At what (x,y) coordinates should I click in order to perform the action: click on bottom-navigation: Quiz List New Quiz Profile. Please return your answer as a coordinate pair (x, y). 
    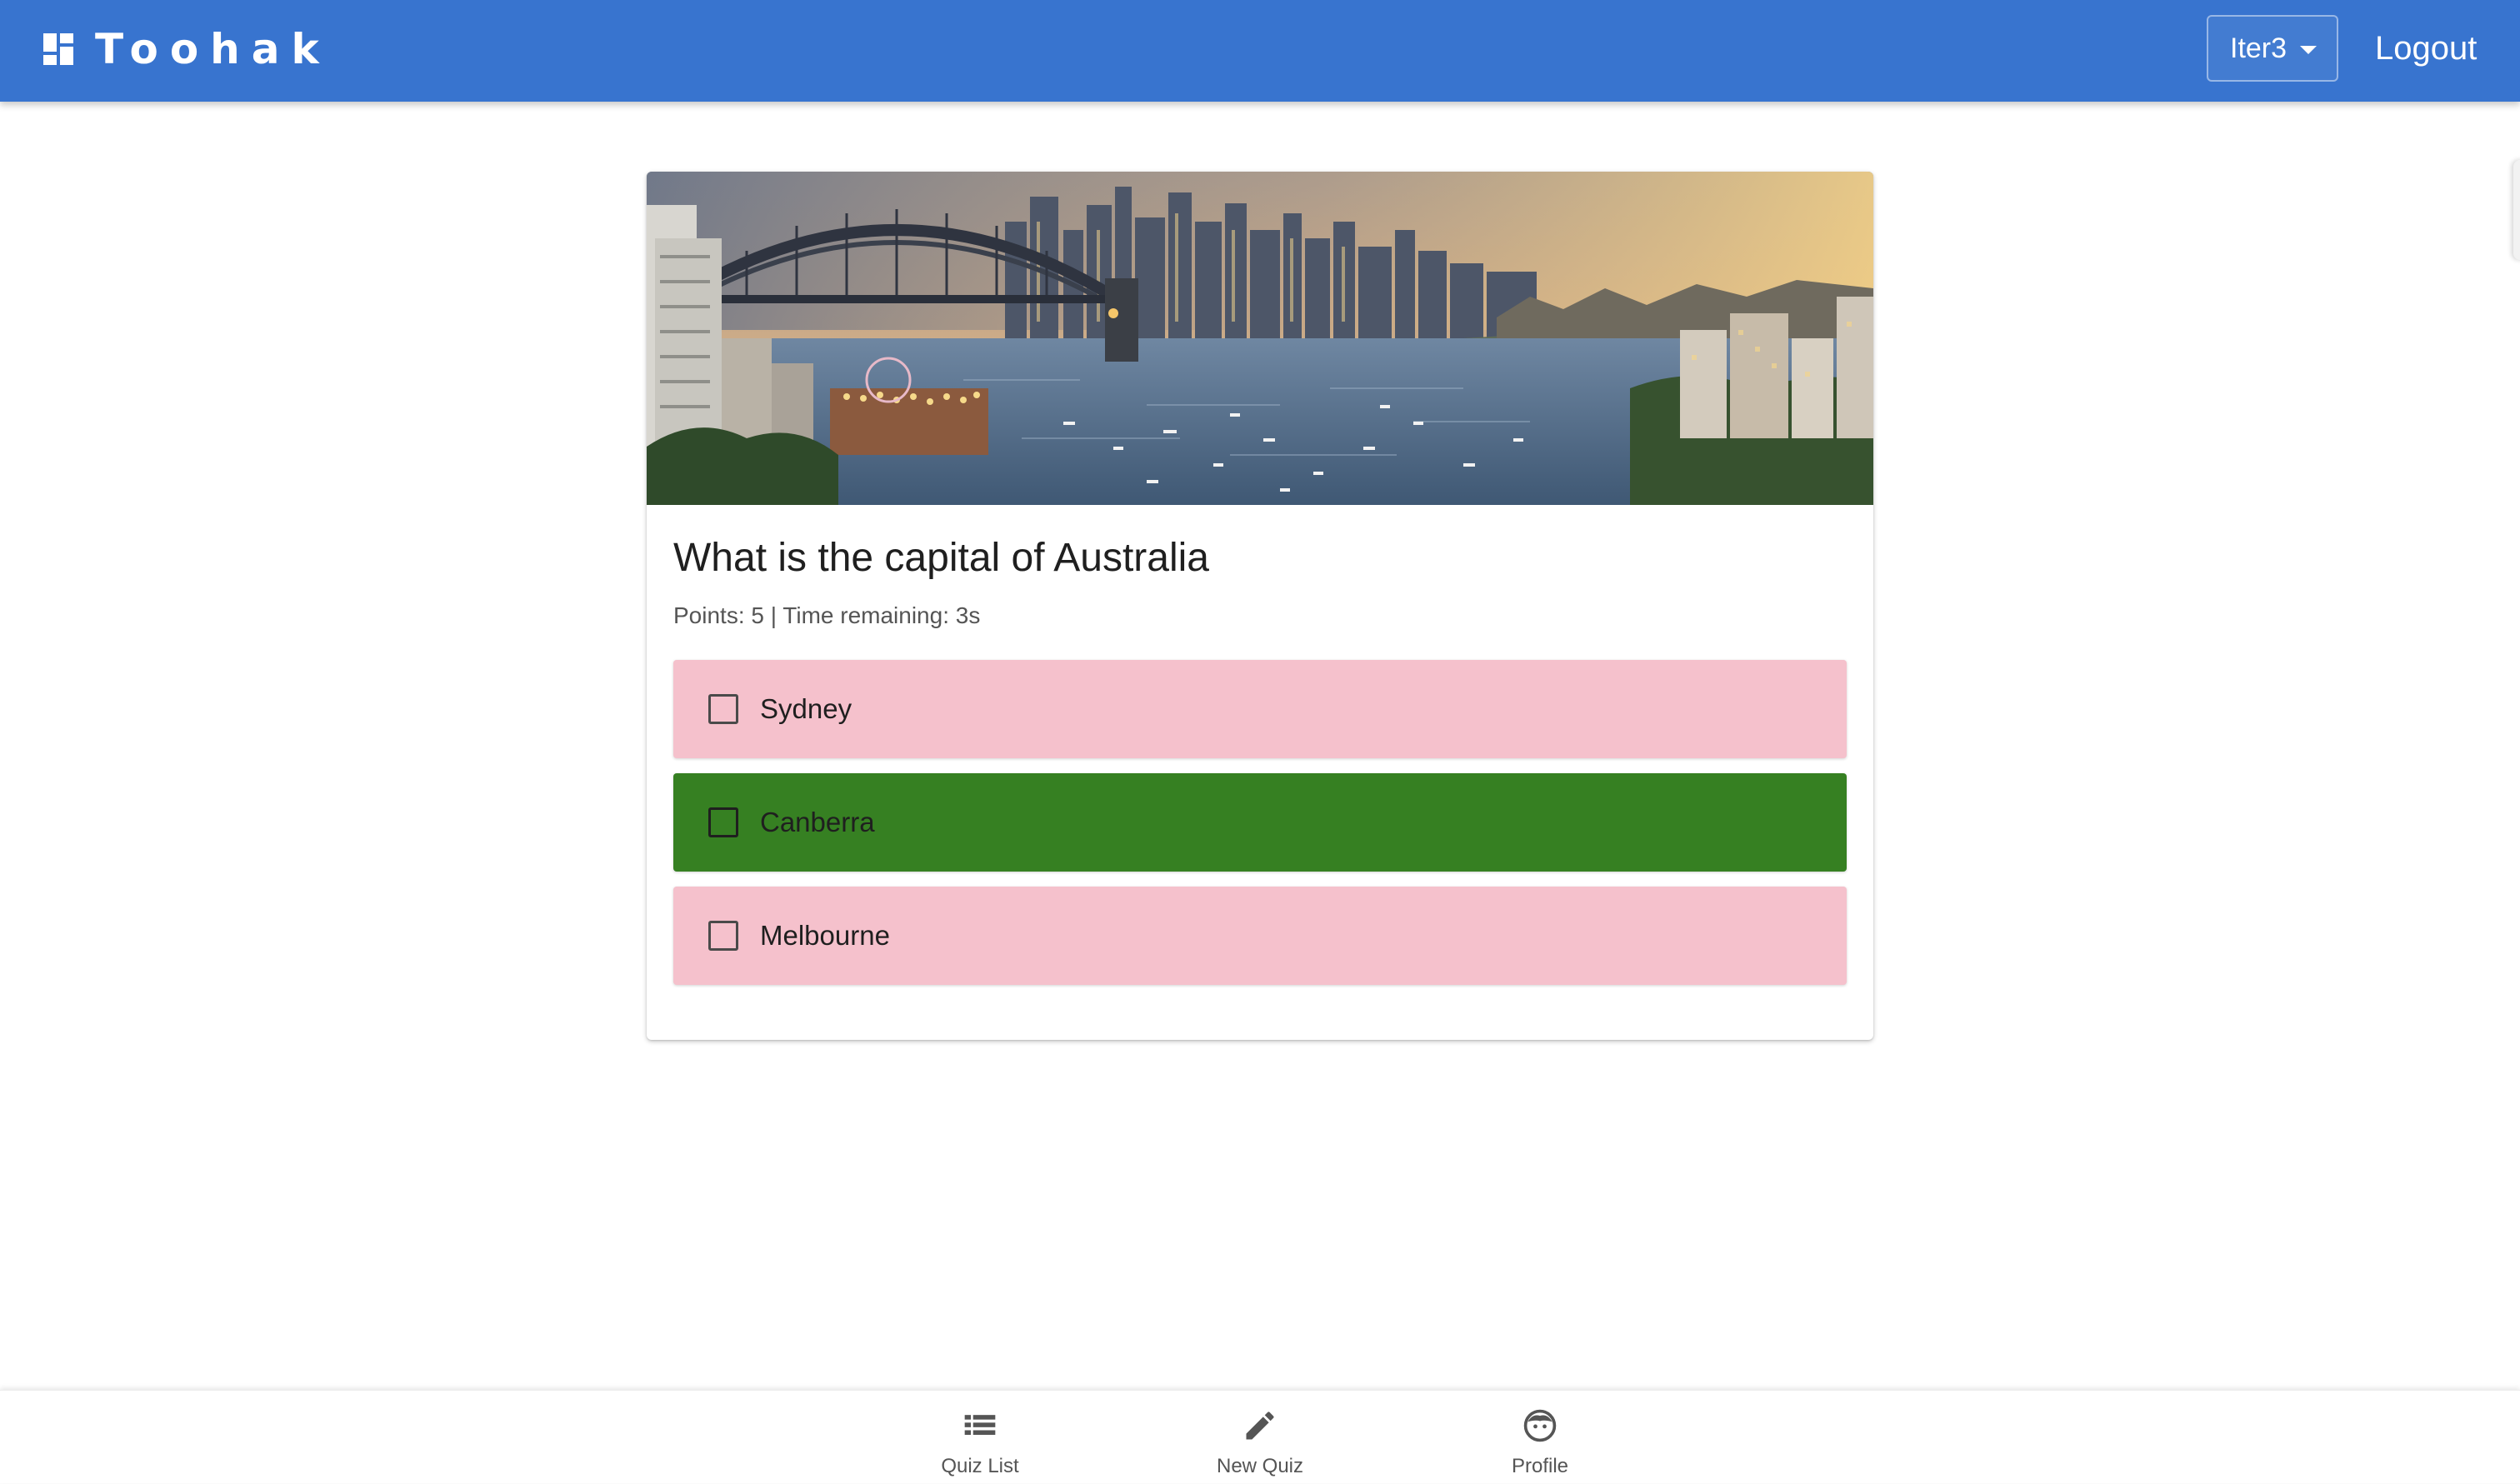
    Looking at the image, I should click on (1260, 1436).